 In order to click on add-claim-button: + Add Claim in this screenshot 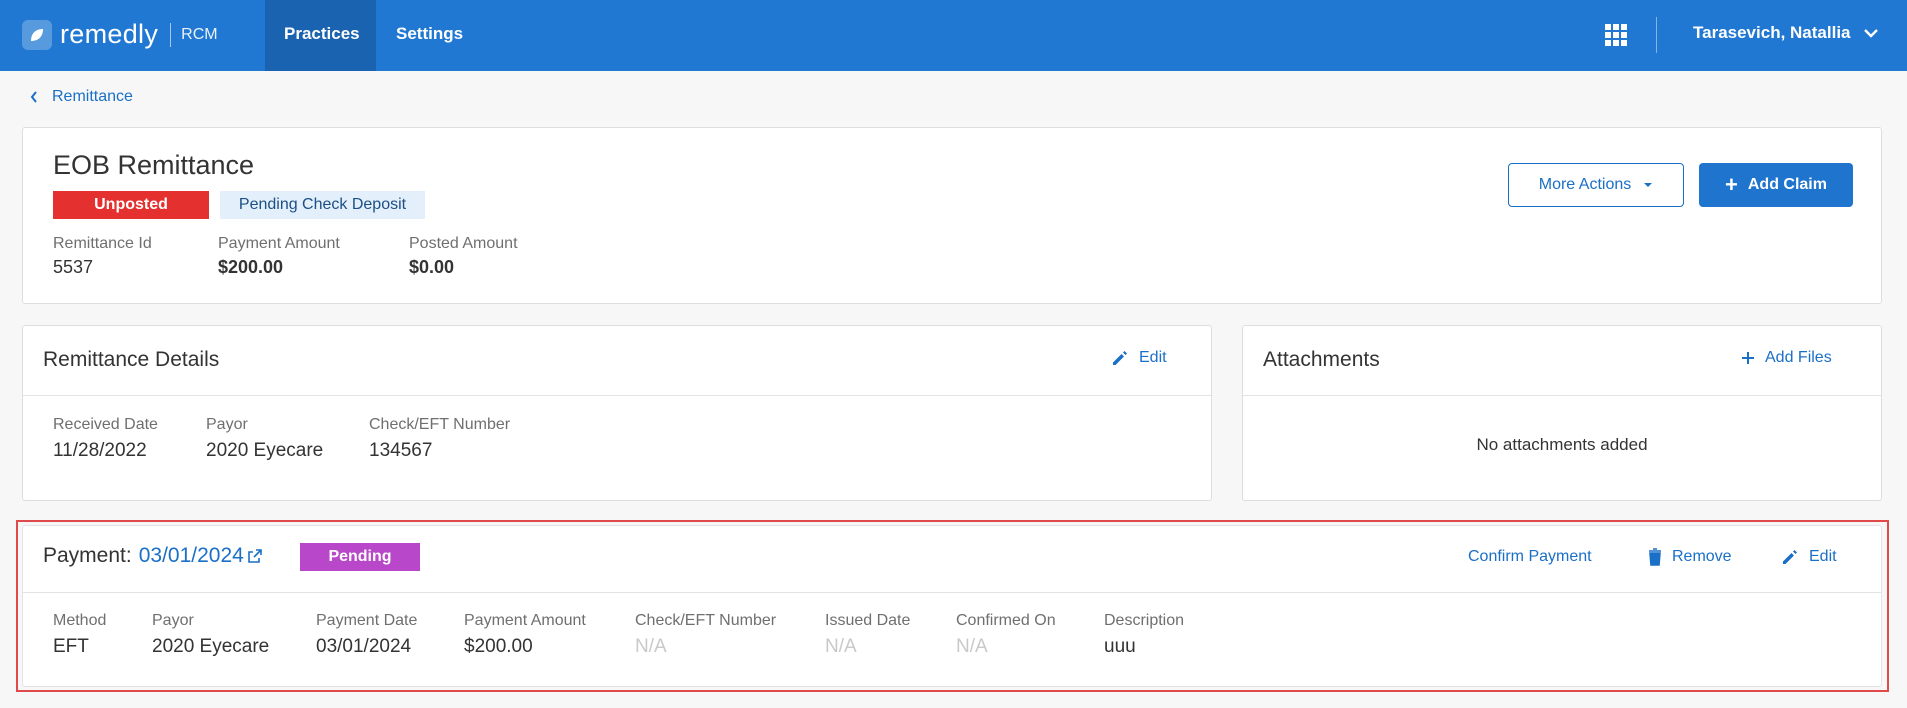, I will do `click(1776, 185)`.